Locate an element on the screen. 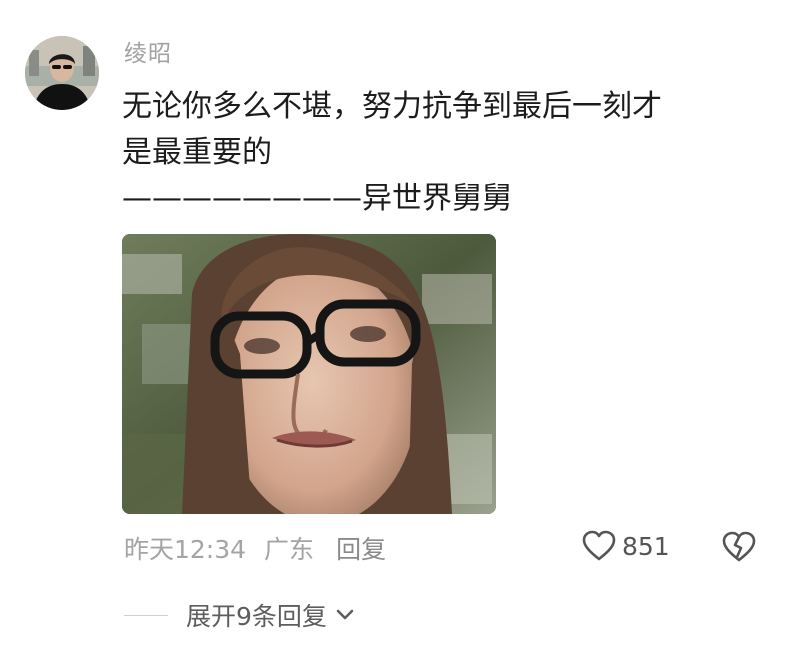 This screenshot has width=800, height=663. comment-meta: 昨天12:34 广东 回复 is located at coordinates (255, 548).